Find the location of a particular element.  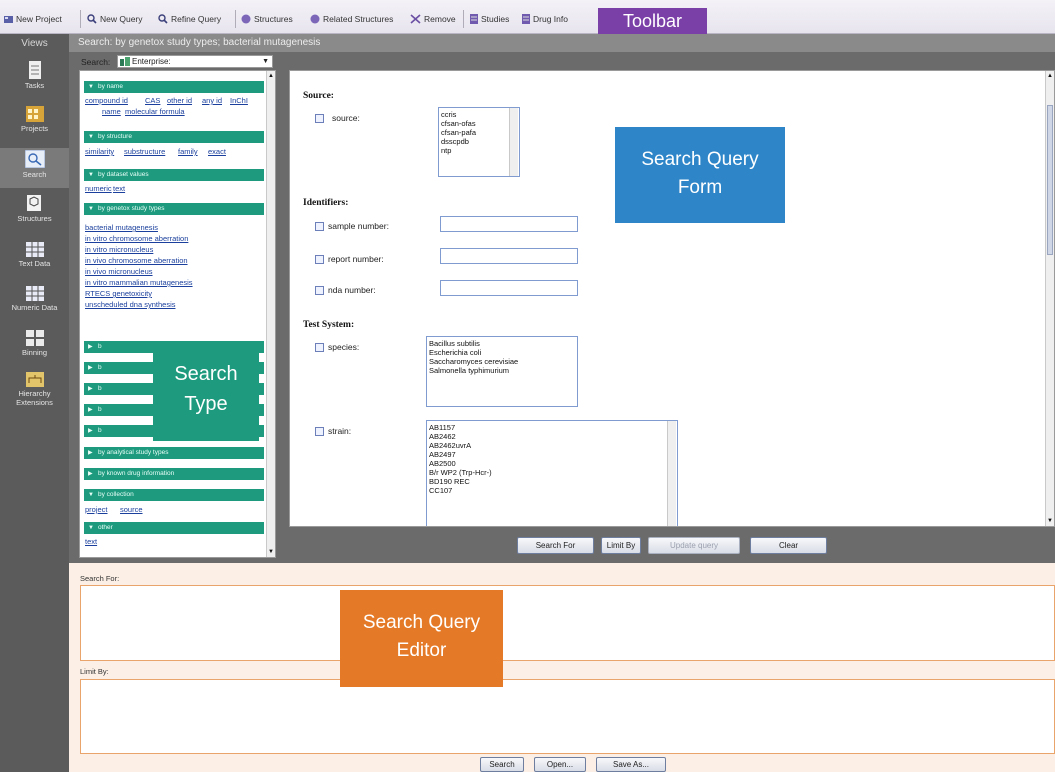

strain-row: strain: is located at coordinates (333, 431).